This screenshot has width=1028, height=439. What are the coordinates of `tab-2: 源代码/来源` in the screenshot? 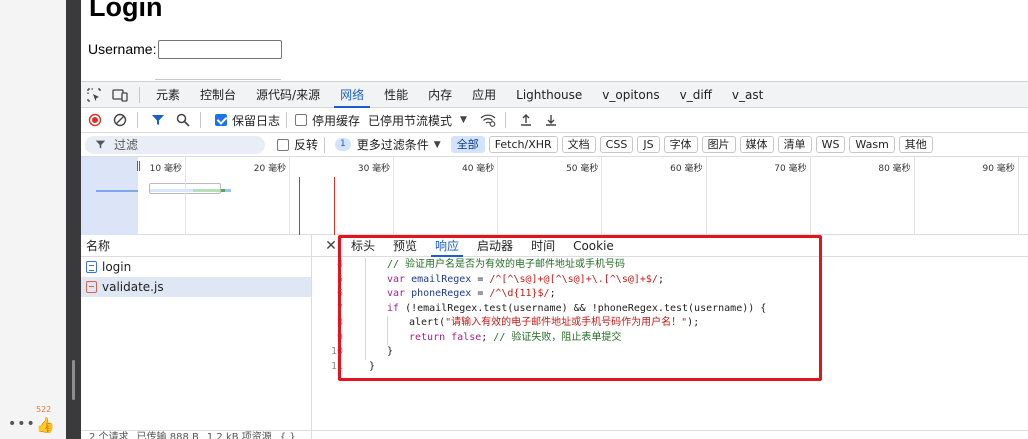 It's located at (288, 95).